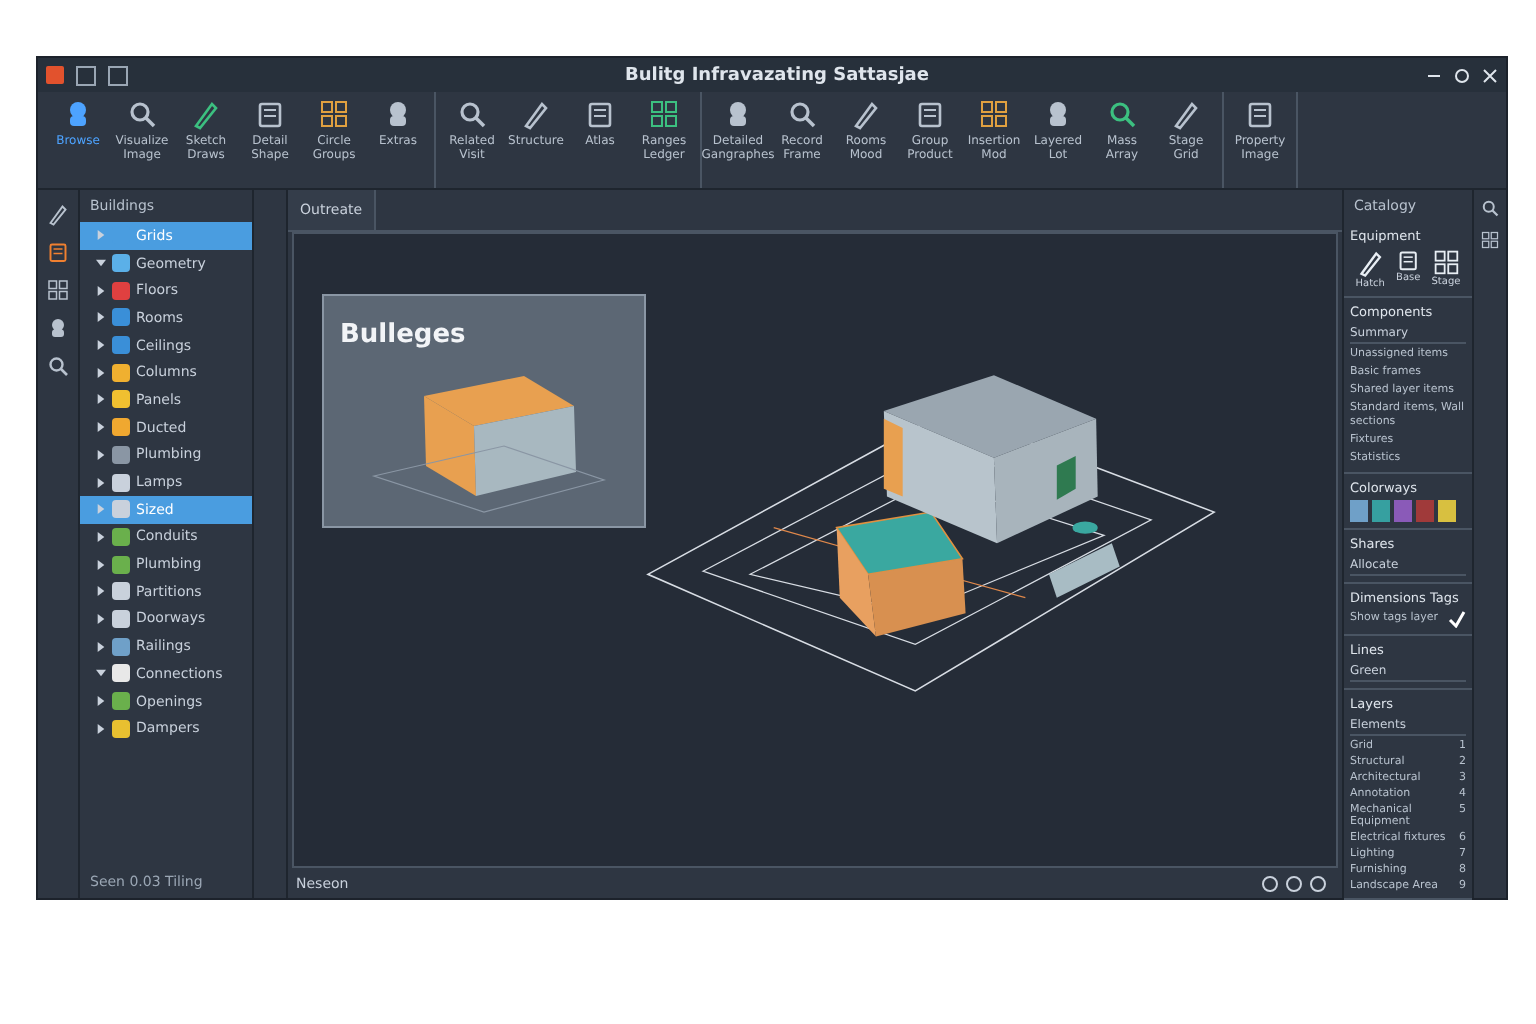  I want to click on pan-icon, so click(1294, 883).